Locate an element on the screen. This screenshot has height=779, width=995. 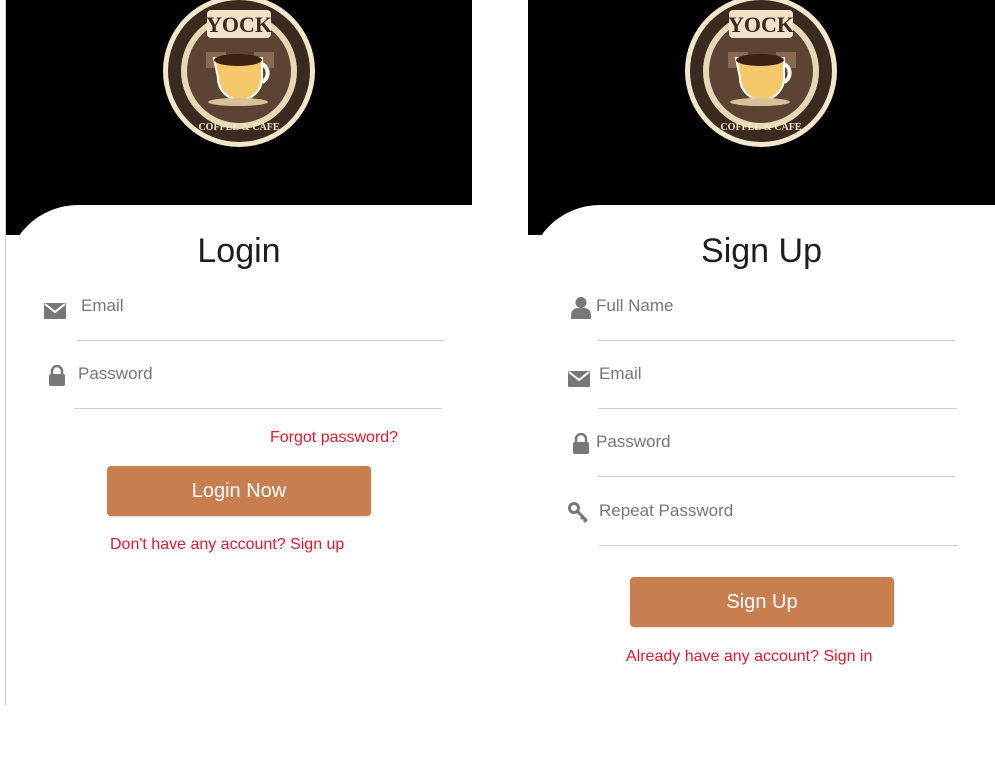
forgot-password-link: Forgot password? is located at coordinates (334, 438).